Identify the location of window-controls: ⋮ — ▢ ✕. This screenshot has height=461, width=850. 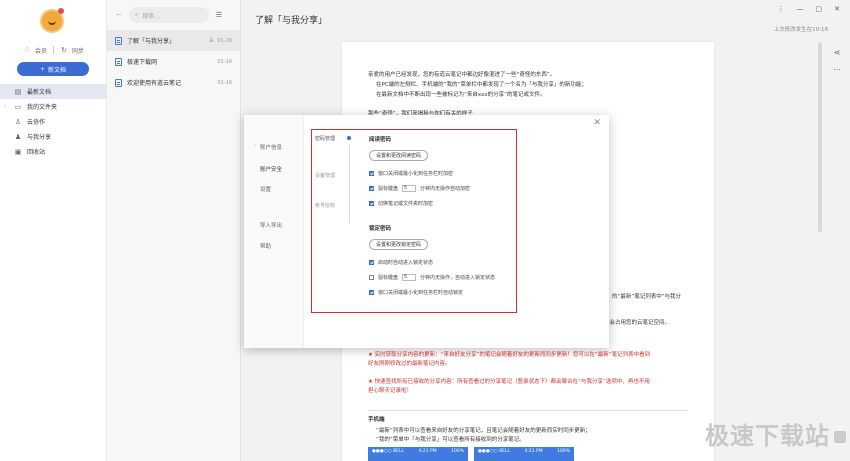
(809, 9).